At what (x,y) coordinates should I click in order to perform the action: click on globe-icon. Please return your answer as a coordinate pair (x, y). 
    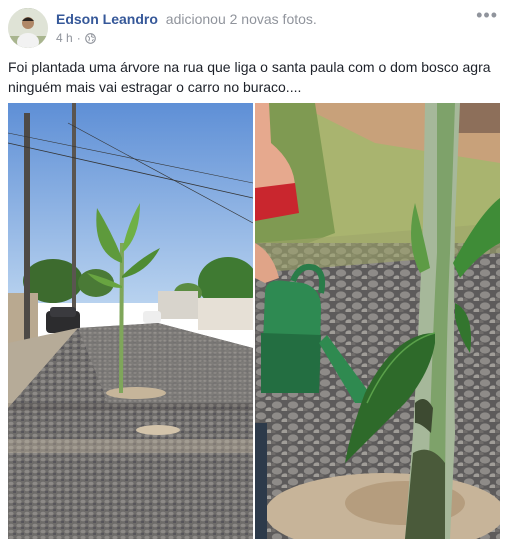
    Looking at the image, I should click on (90, 38).